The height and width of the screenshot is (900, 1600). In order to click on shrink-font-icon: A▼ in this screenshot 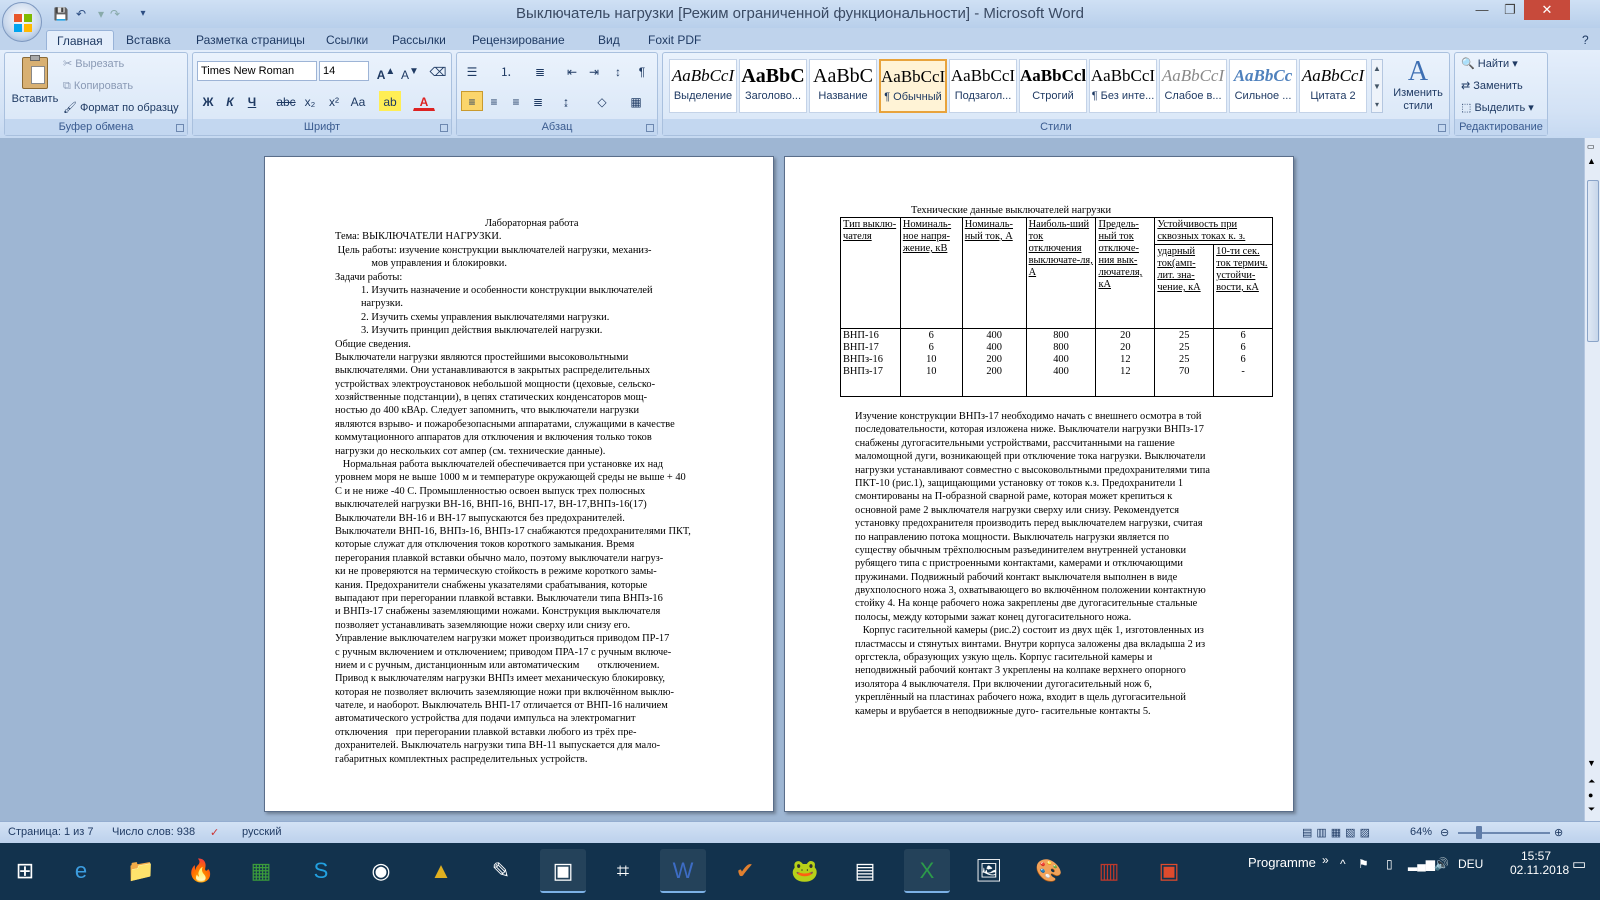, I will do `click(410, 71)`.